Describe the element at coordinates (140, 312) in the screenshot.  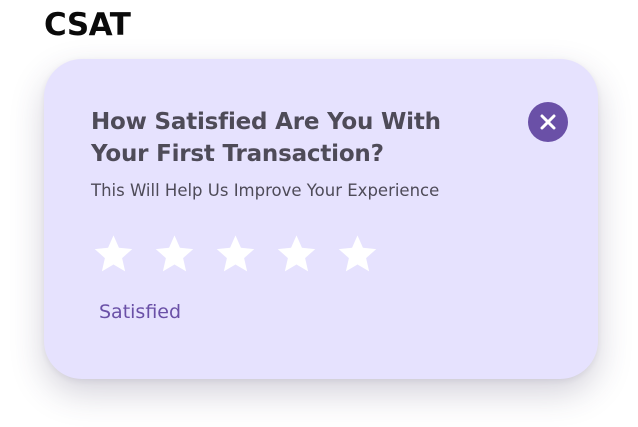
I see `rating-label: Satisfied` at that location.